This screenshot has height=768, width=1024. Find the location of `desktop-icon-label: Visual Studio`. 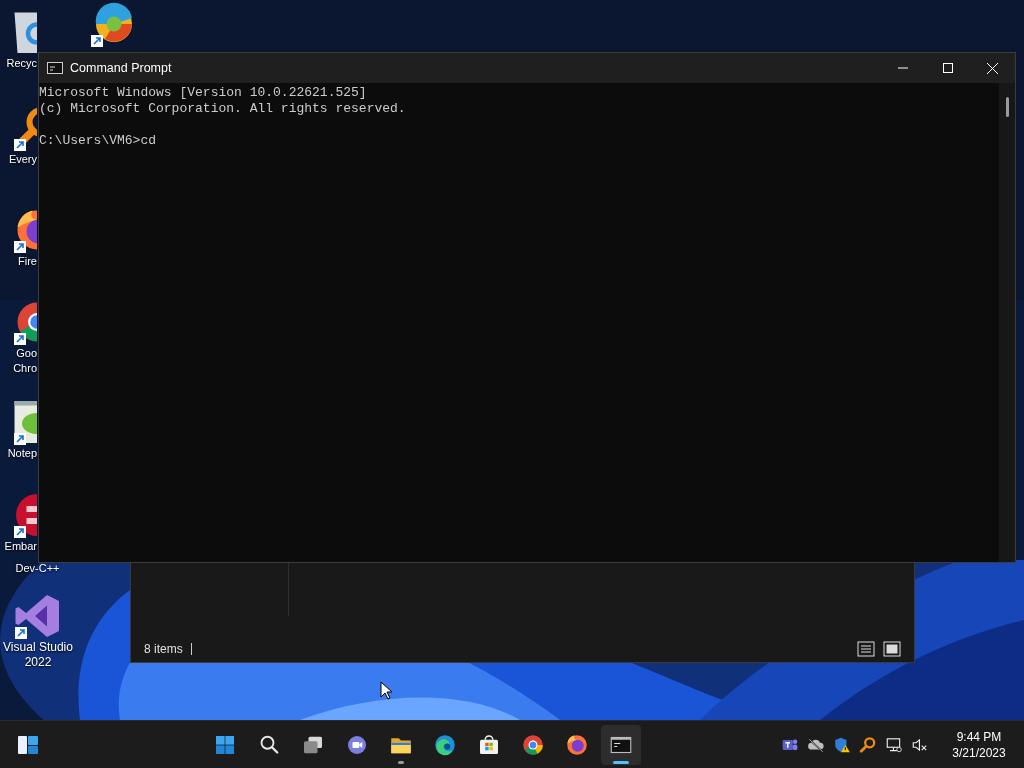

desktop-icon-label: Visual Studio is located at coordinates (38, 647).